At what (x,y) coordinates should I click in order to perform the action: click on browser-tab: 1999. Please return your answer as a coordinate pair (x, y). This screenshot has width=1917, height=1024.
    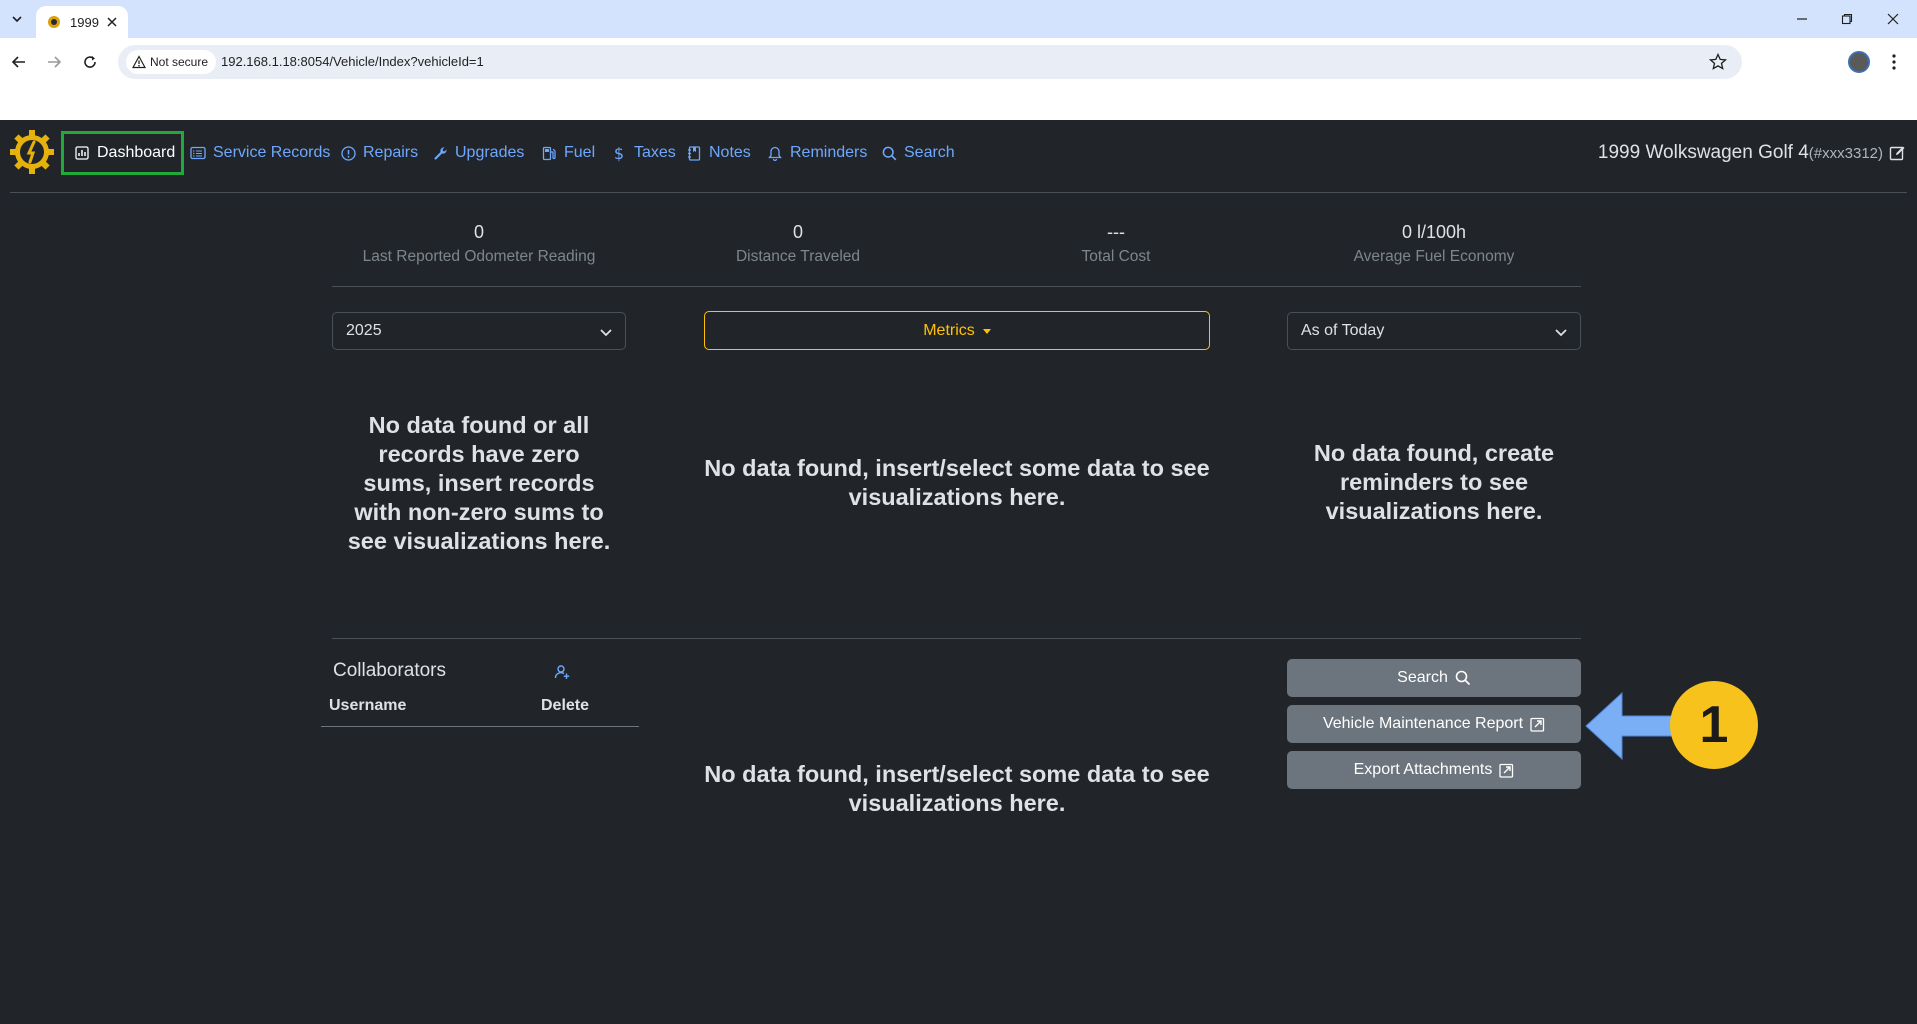
    Looking at the image, I should click on (82, 22).